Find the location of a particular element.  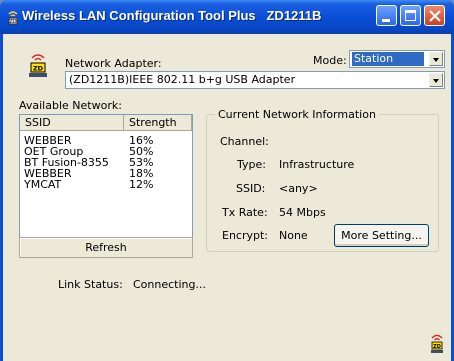

type-label: Type: is located at coordinates (251, 164).